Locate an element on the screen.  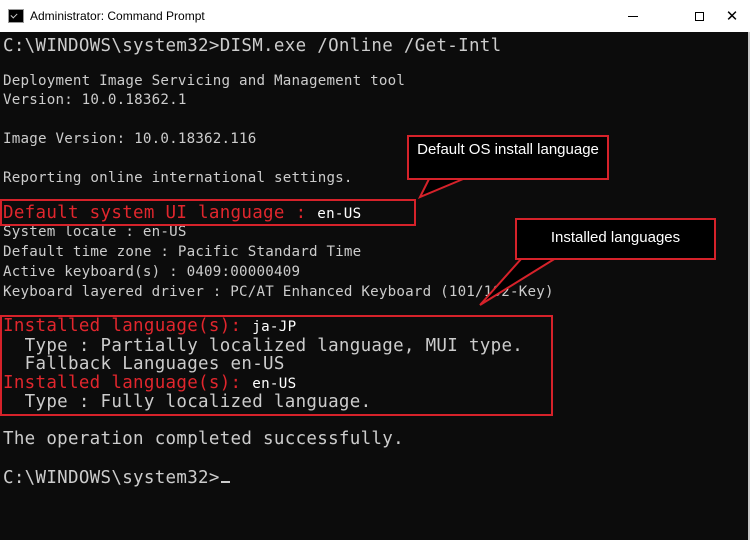
installed-languages-callout: Installed languages is located at coordinates (615, 239).